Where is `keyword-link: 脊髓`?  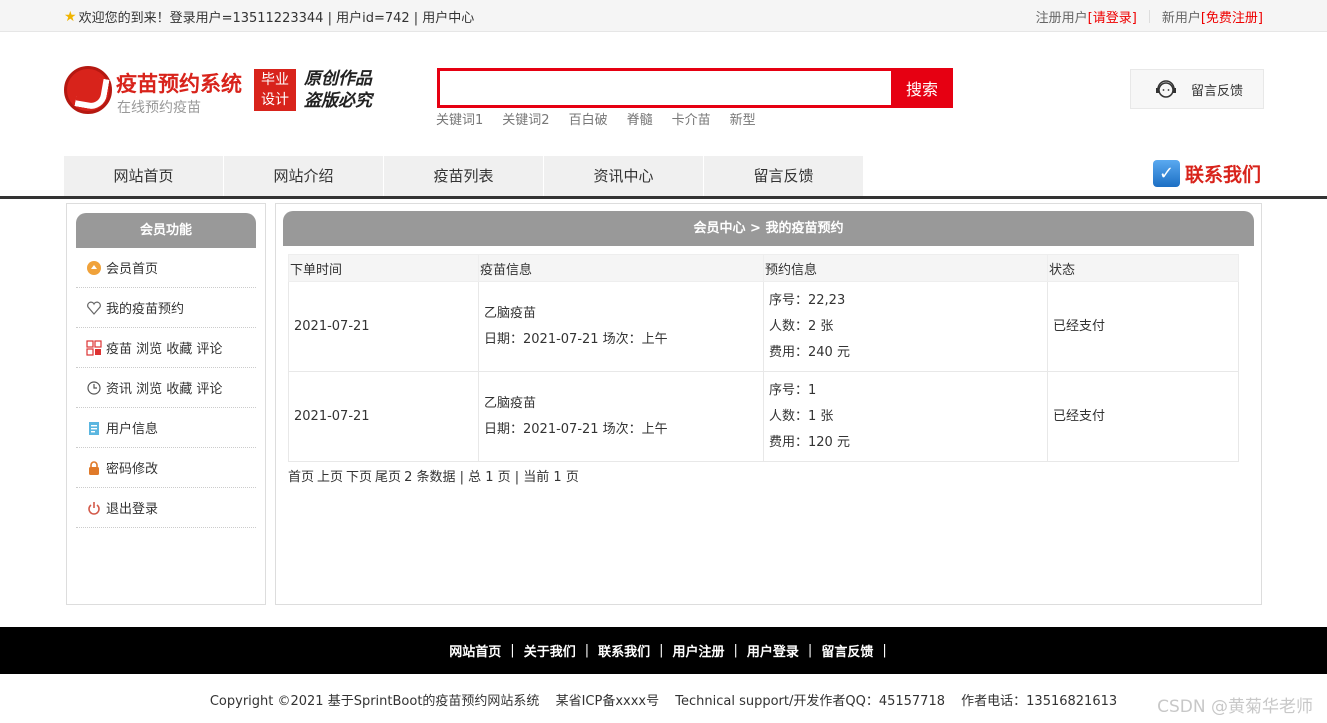 keyword-link: 脊髓 is located at coordinates (640, 118).